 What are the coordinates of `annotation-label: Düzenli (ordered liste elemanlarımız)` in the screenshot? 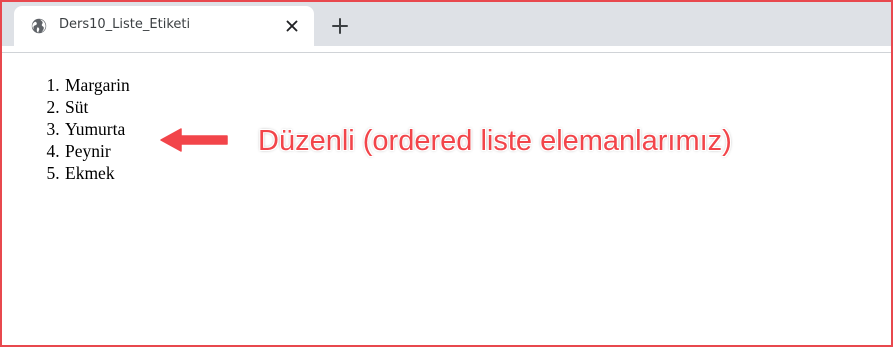 It's located at (495, 141).